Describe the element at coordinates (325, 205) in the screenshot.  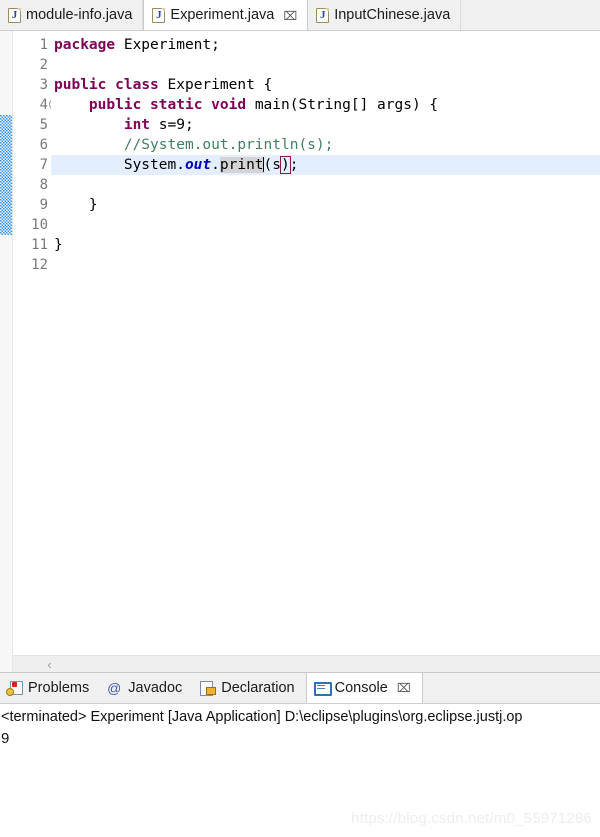
I see `code-line-9: }` at that location.